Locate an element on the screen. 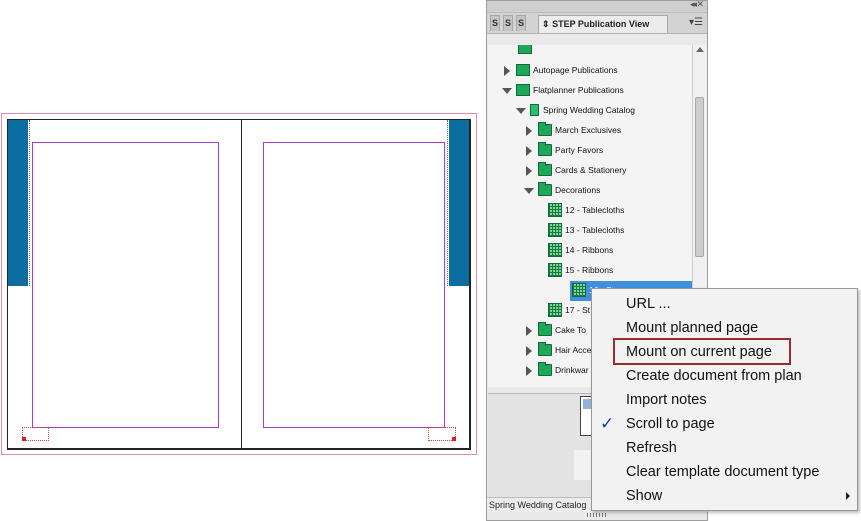 Image resolution: width=861 pixels, height=521 pixels. tab-step-publication-view: ⇕ STEP Publication View is located at coordinates (603, 24).